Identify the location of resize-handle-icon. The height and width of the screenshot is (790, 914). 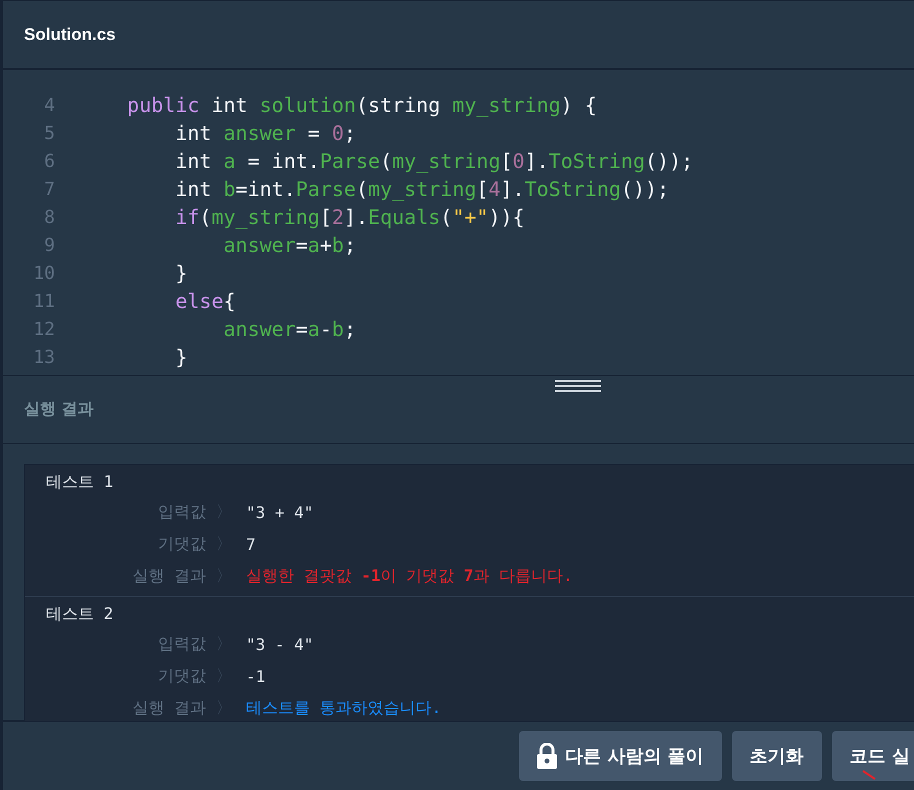
(578, 386).